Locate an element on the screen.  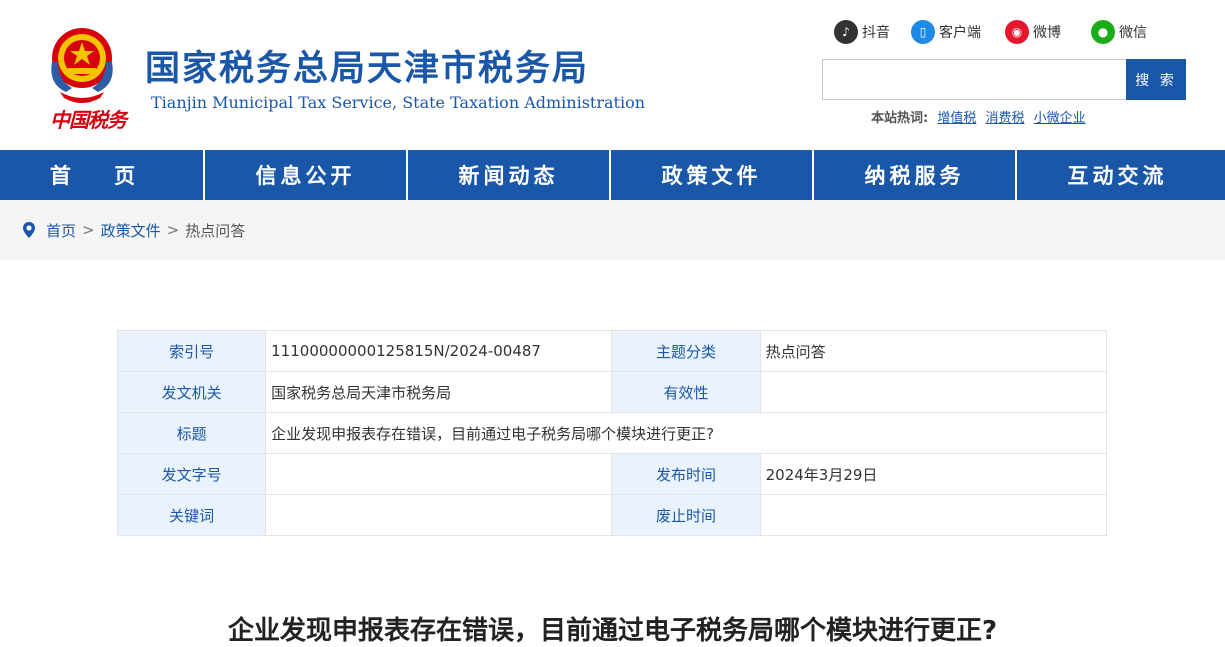
social-wechat: ● 微信 is located at coordinates (1119, 32).